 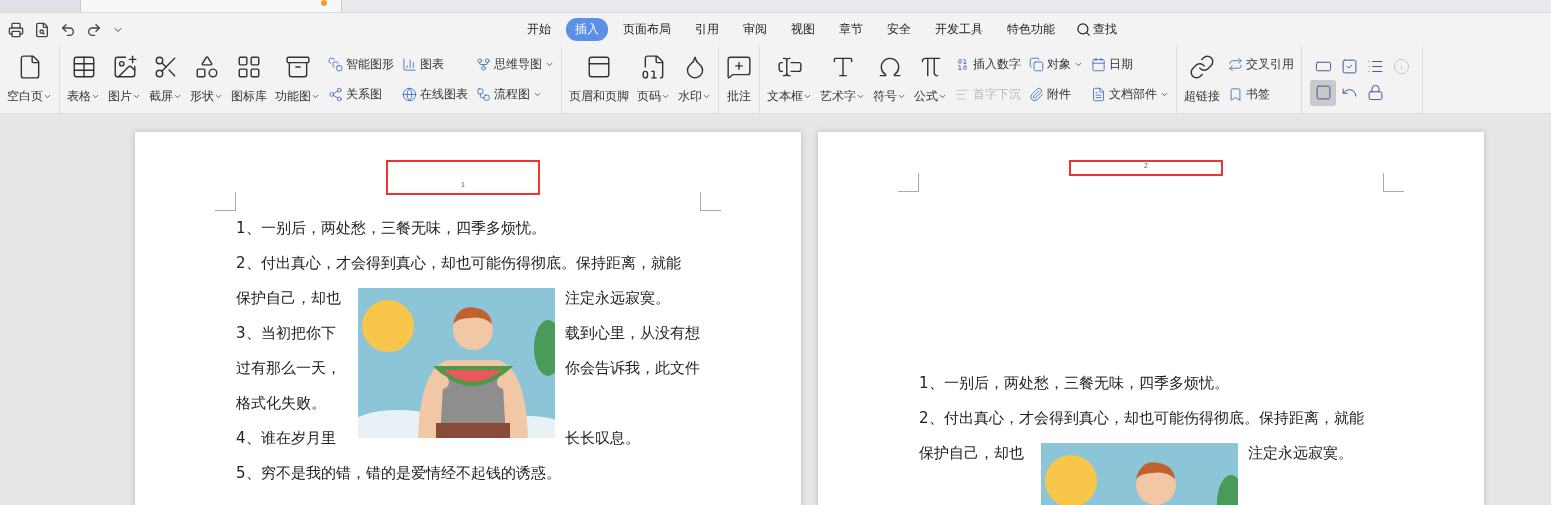 What do you see at coordinates (1036, 94) in the screenshot?
I see `paperclip-icon` at bounding box center [1036, 94].